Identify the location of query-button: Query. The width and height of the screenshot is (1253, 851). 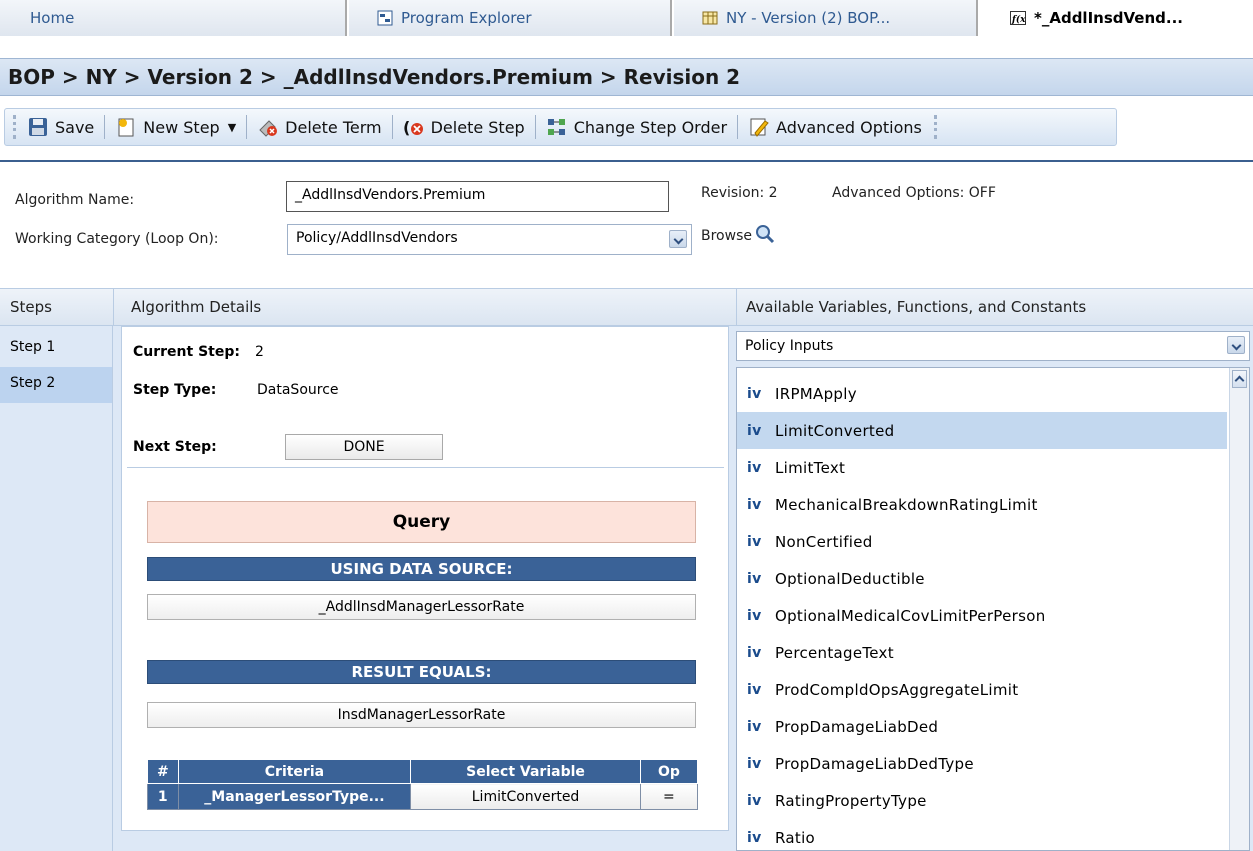
(421, 522).